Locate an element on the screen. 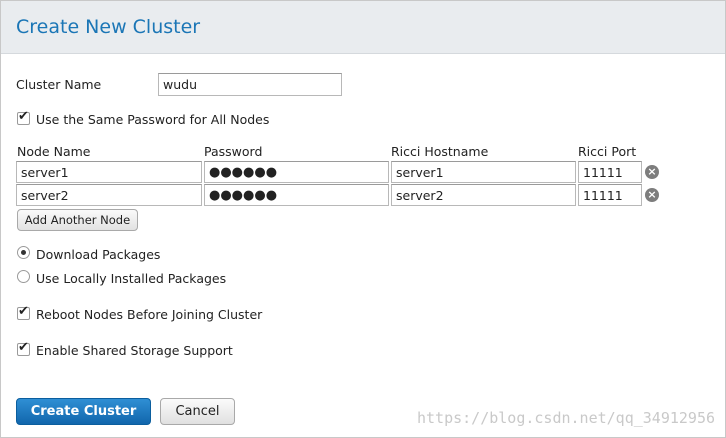 The height and width of the screenshot is (438, 726). column-header-ricci-port: Ricci Port is located at coordinates (607, 151).